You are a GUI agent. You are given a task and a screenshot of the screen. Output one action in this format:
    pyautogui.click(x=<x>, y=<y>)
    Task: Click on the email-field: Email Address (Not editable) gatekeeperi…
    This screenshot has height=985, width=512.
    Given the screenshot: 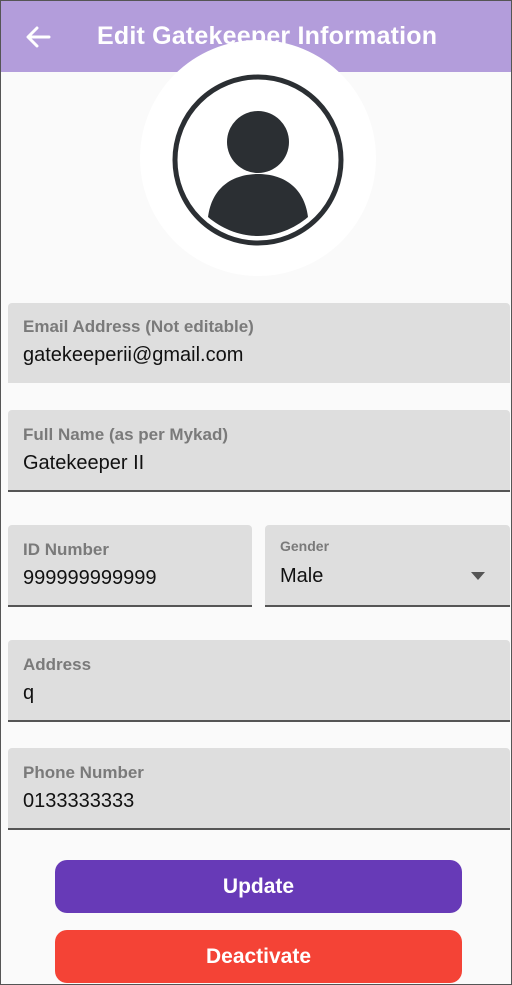 What is the action you would take?
    pyautogui.click(x=259, y=343)
    